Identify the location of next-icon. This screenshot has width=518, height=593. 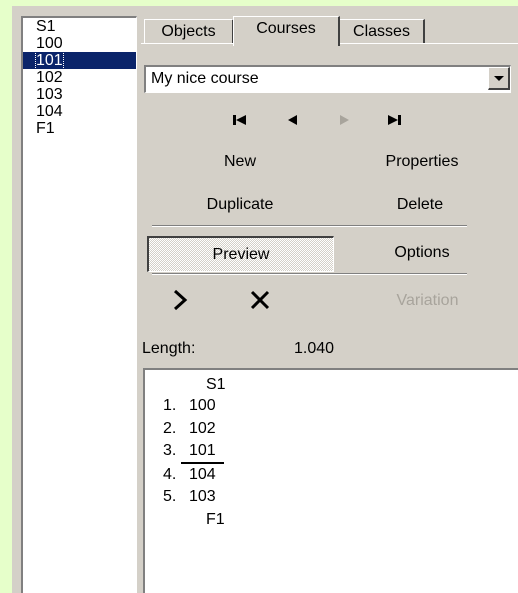
(344, 120).